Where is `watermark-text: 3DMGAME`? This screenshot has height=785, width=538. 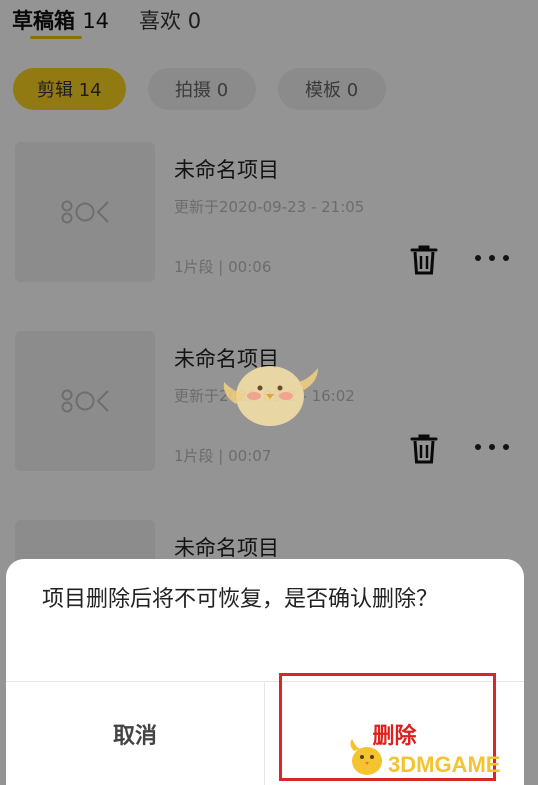 watermark-text: 3DMGAME is located at coordinates (444, 764).